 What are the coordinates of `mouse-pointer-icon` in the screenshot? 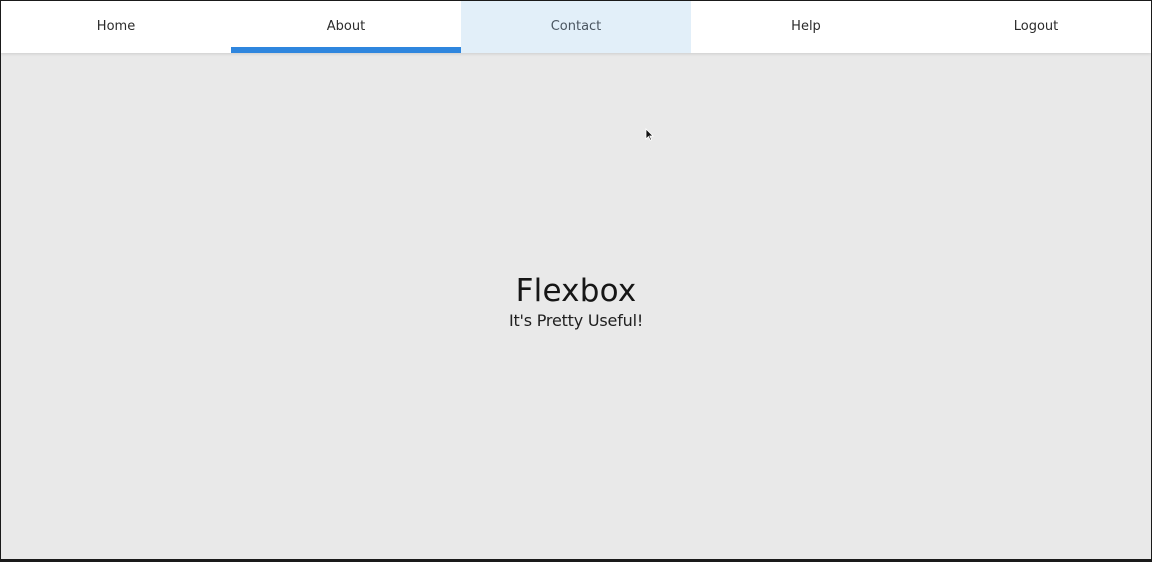 It's located at (649, 134).